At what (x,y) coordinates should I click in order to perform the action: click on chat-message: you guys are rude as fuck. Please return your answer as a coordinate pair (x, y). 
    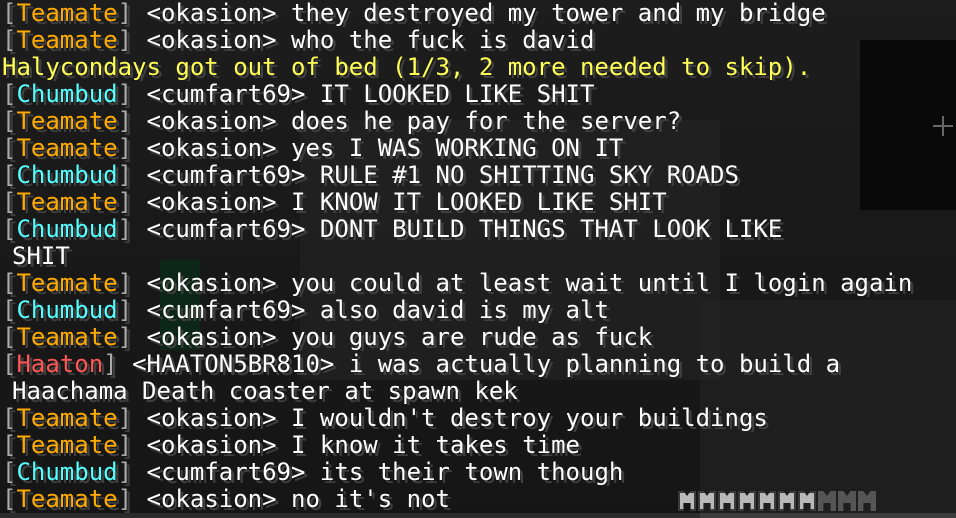
    Looking at the image, I should click on (472, 337).